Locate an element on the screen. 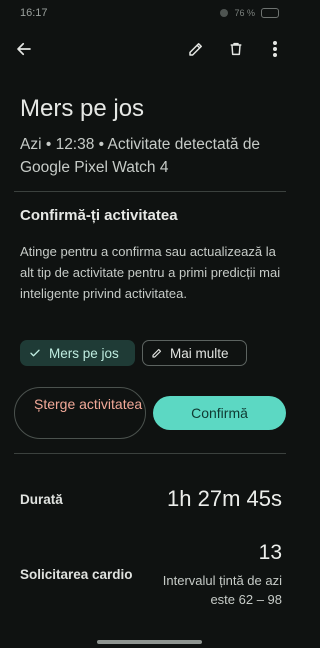 The width and height of the screenshot is (320, 648). gesture-nav-handle is located at coordinates (149, 642).